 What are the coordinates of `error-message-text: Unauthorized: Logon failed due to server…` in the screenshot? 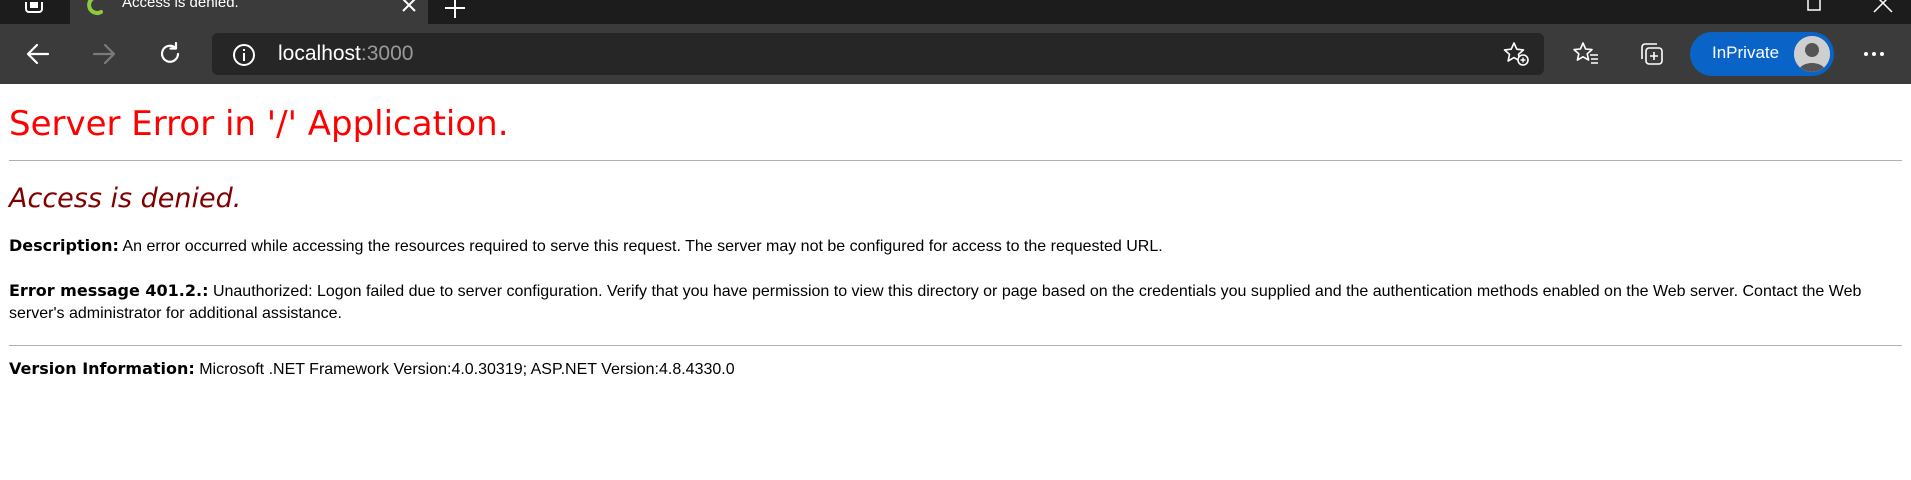 It's located at (935, 302).